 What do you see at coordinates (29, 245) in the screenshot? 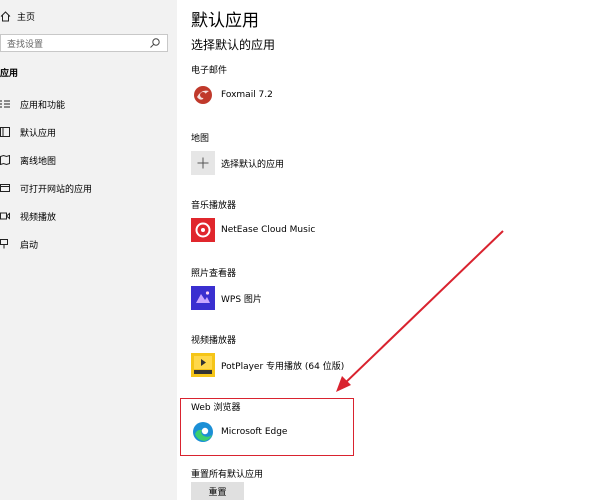
I see `sidebar-item-label: 启动` at bounding box center [29, 245].